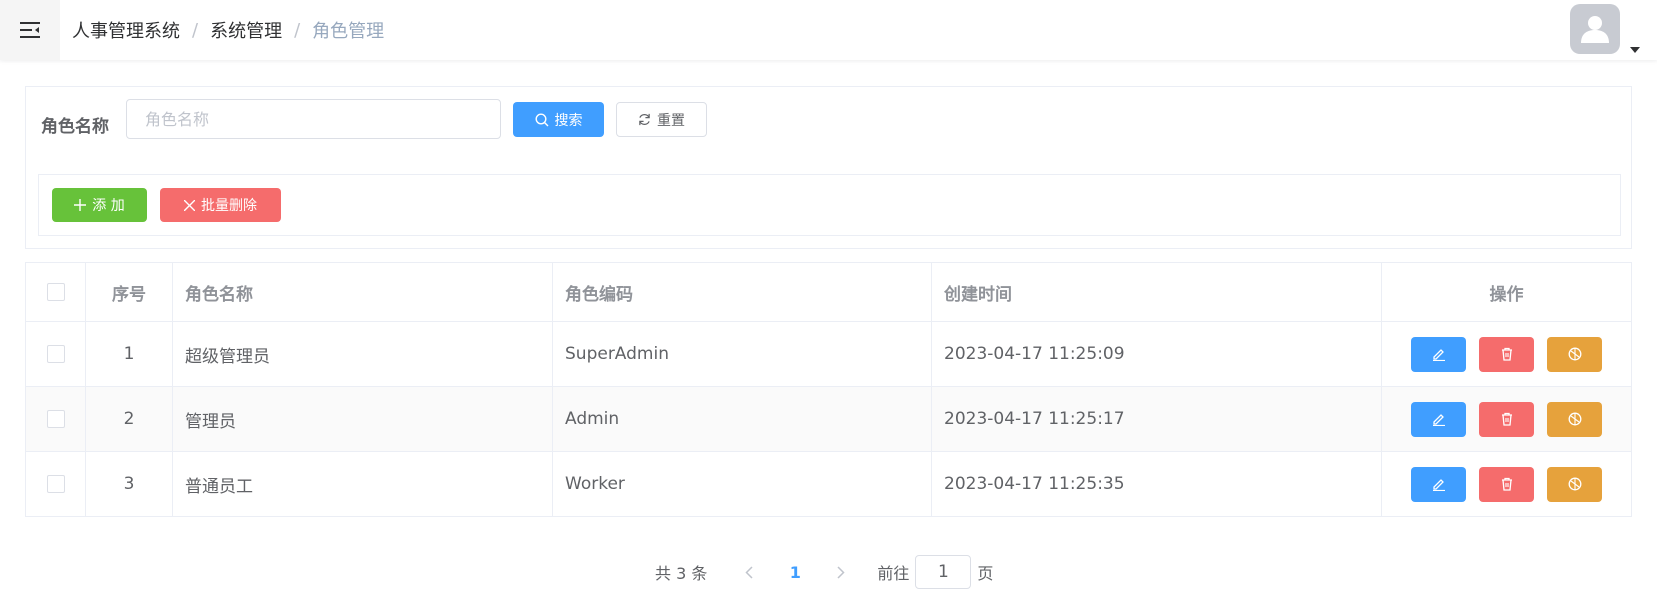 This screenshot has height=612, width=1657. I want to click on row-created-time: 2023-04-17 11:25:35, so click(1157, 484).